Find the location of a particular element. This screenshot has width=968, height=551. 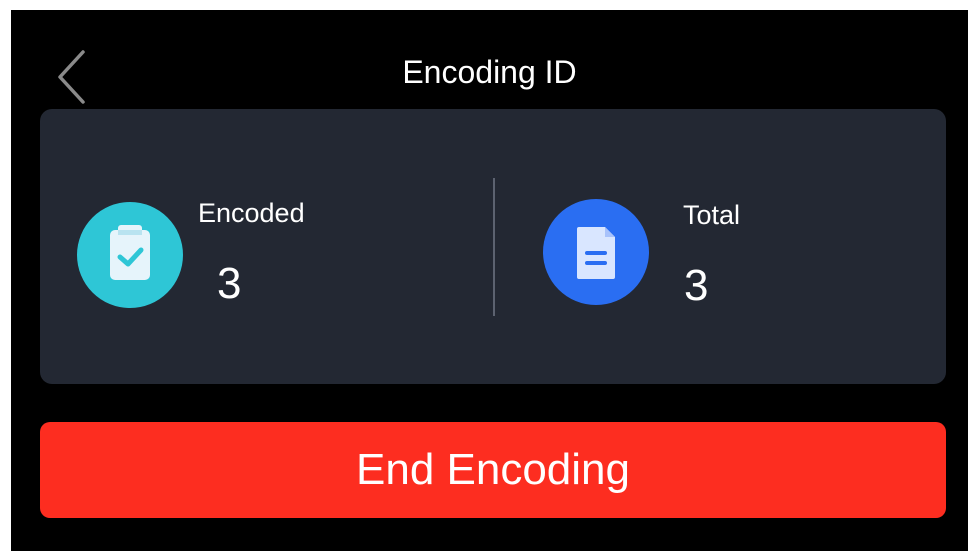

document-icon is located at coordinates (596, 252).